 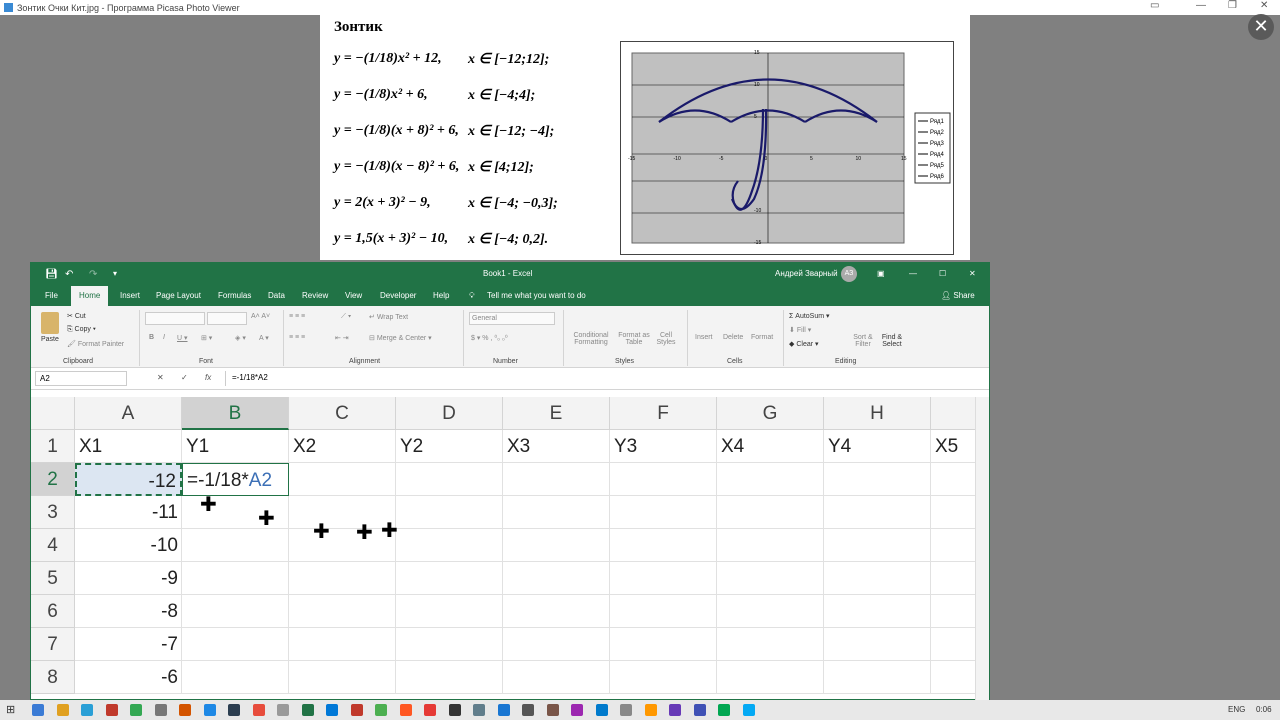 What do you see at coordinates (130, 295) in the screenshot?
I see `tab-insert: Insert` at bounding box center [130, 295].